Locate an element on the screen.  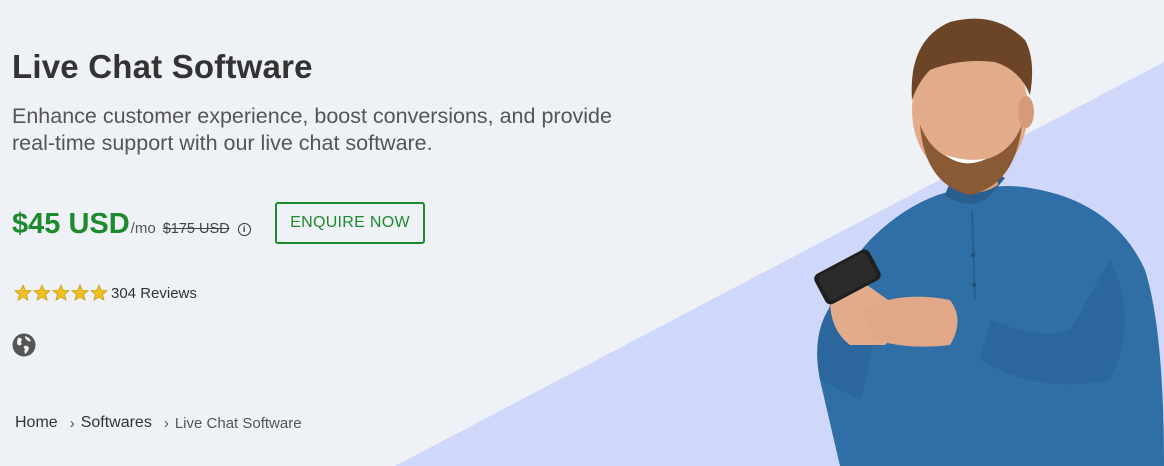
price-row: $45 USD /mo $175 USD i is located at coordinates (131, 224).